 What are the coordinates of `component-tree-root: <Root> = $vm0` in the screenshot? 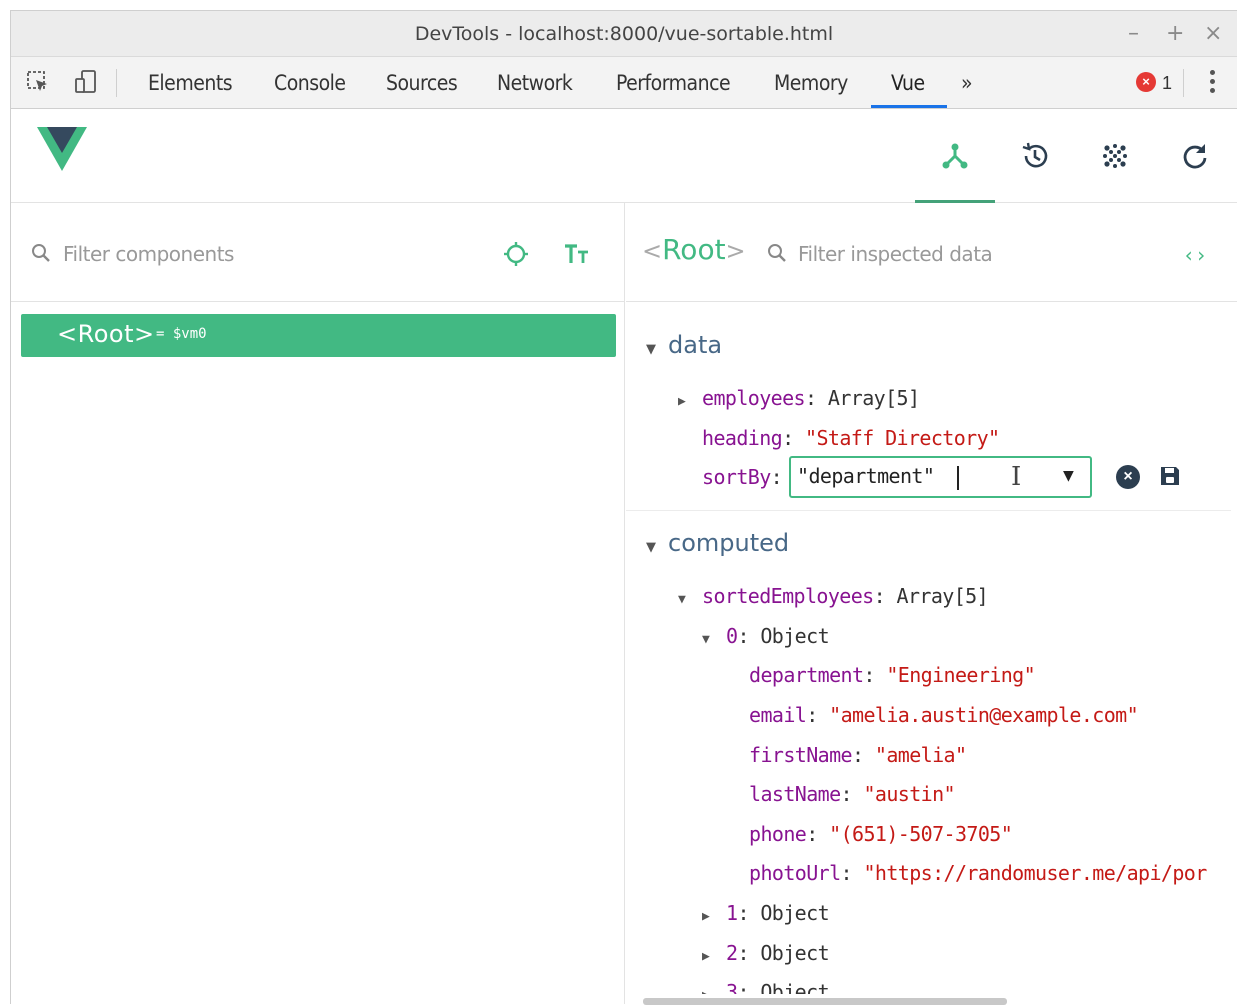 It's located at (318, 335).